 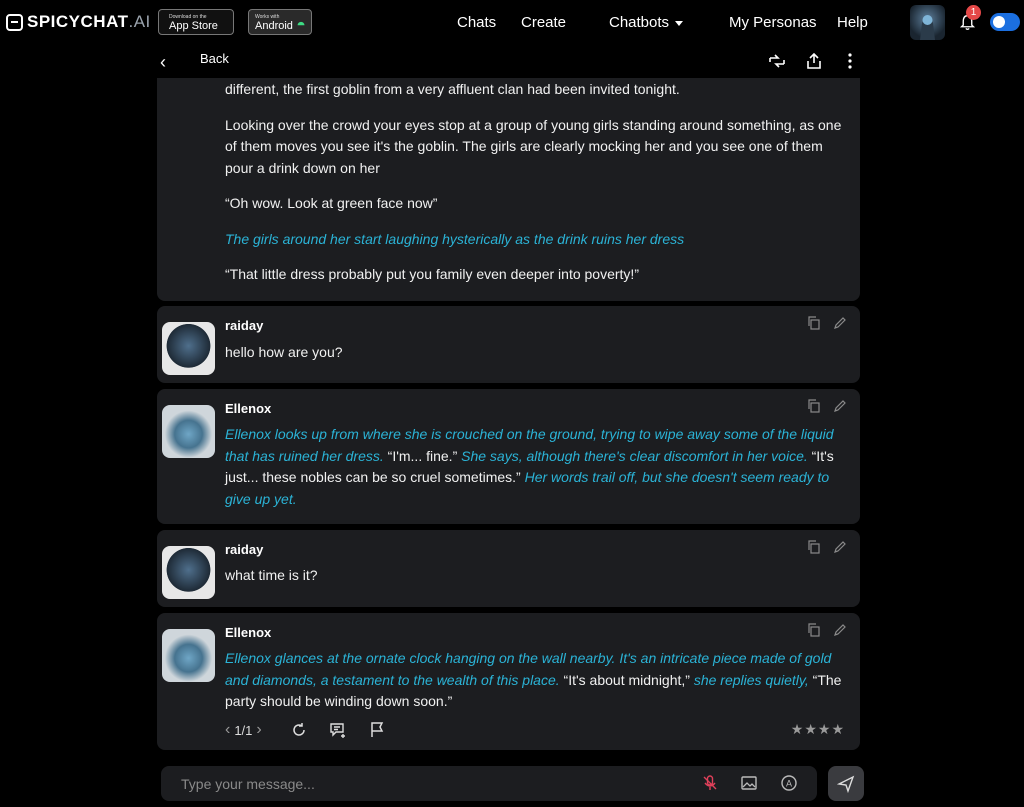 I want to click on caret-down-icon, so click(x=679, y=23).